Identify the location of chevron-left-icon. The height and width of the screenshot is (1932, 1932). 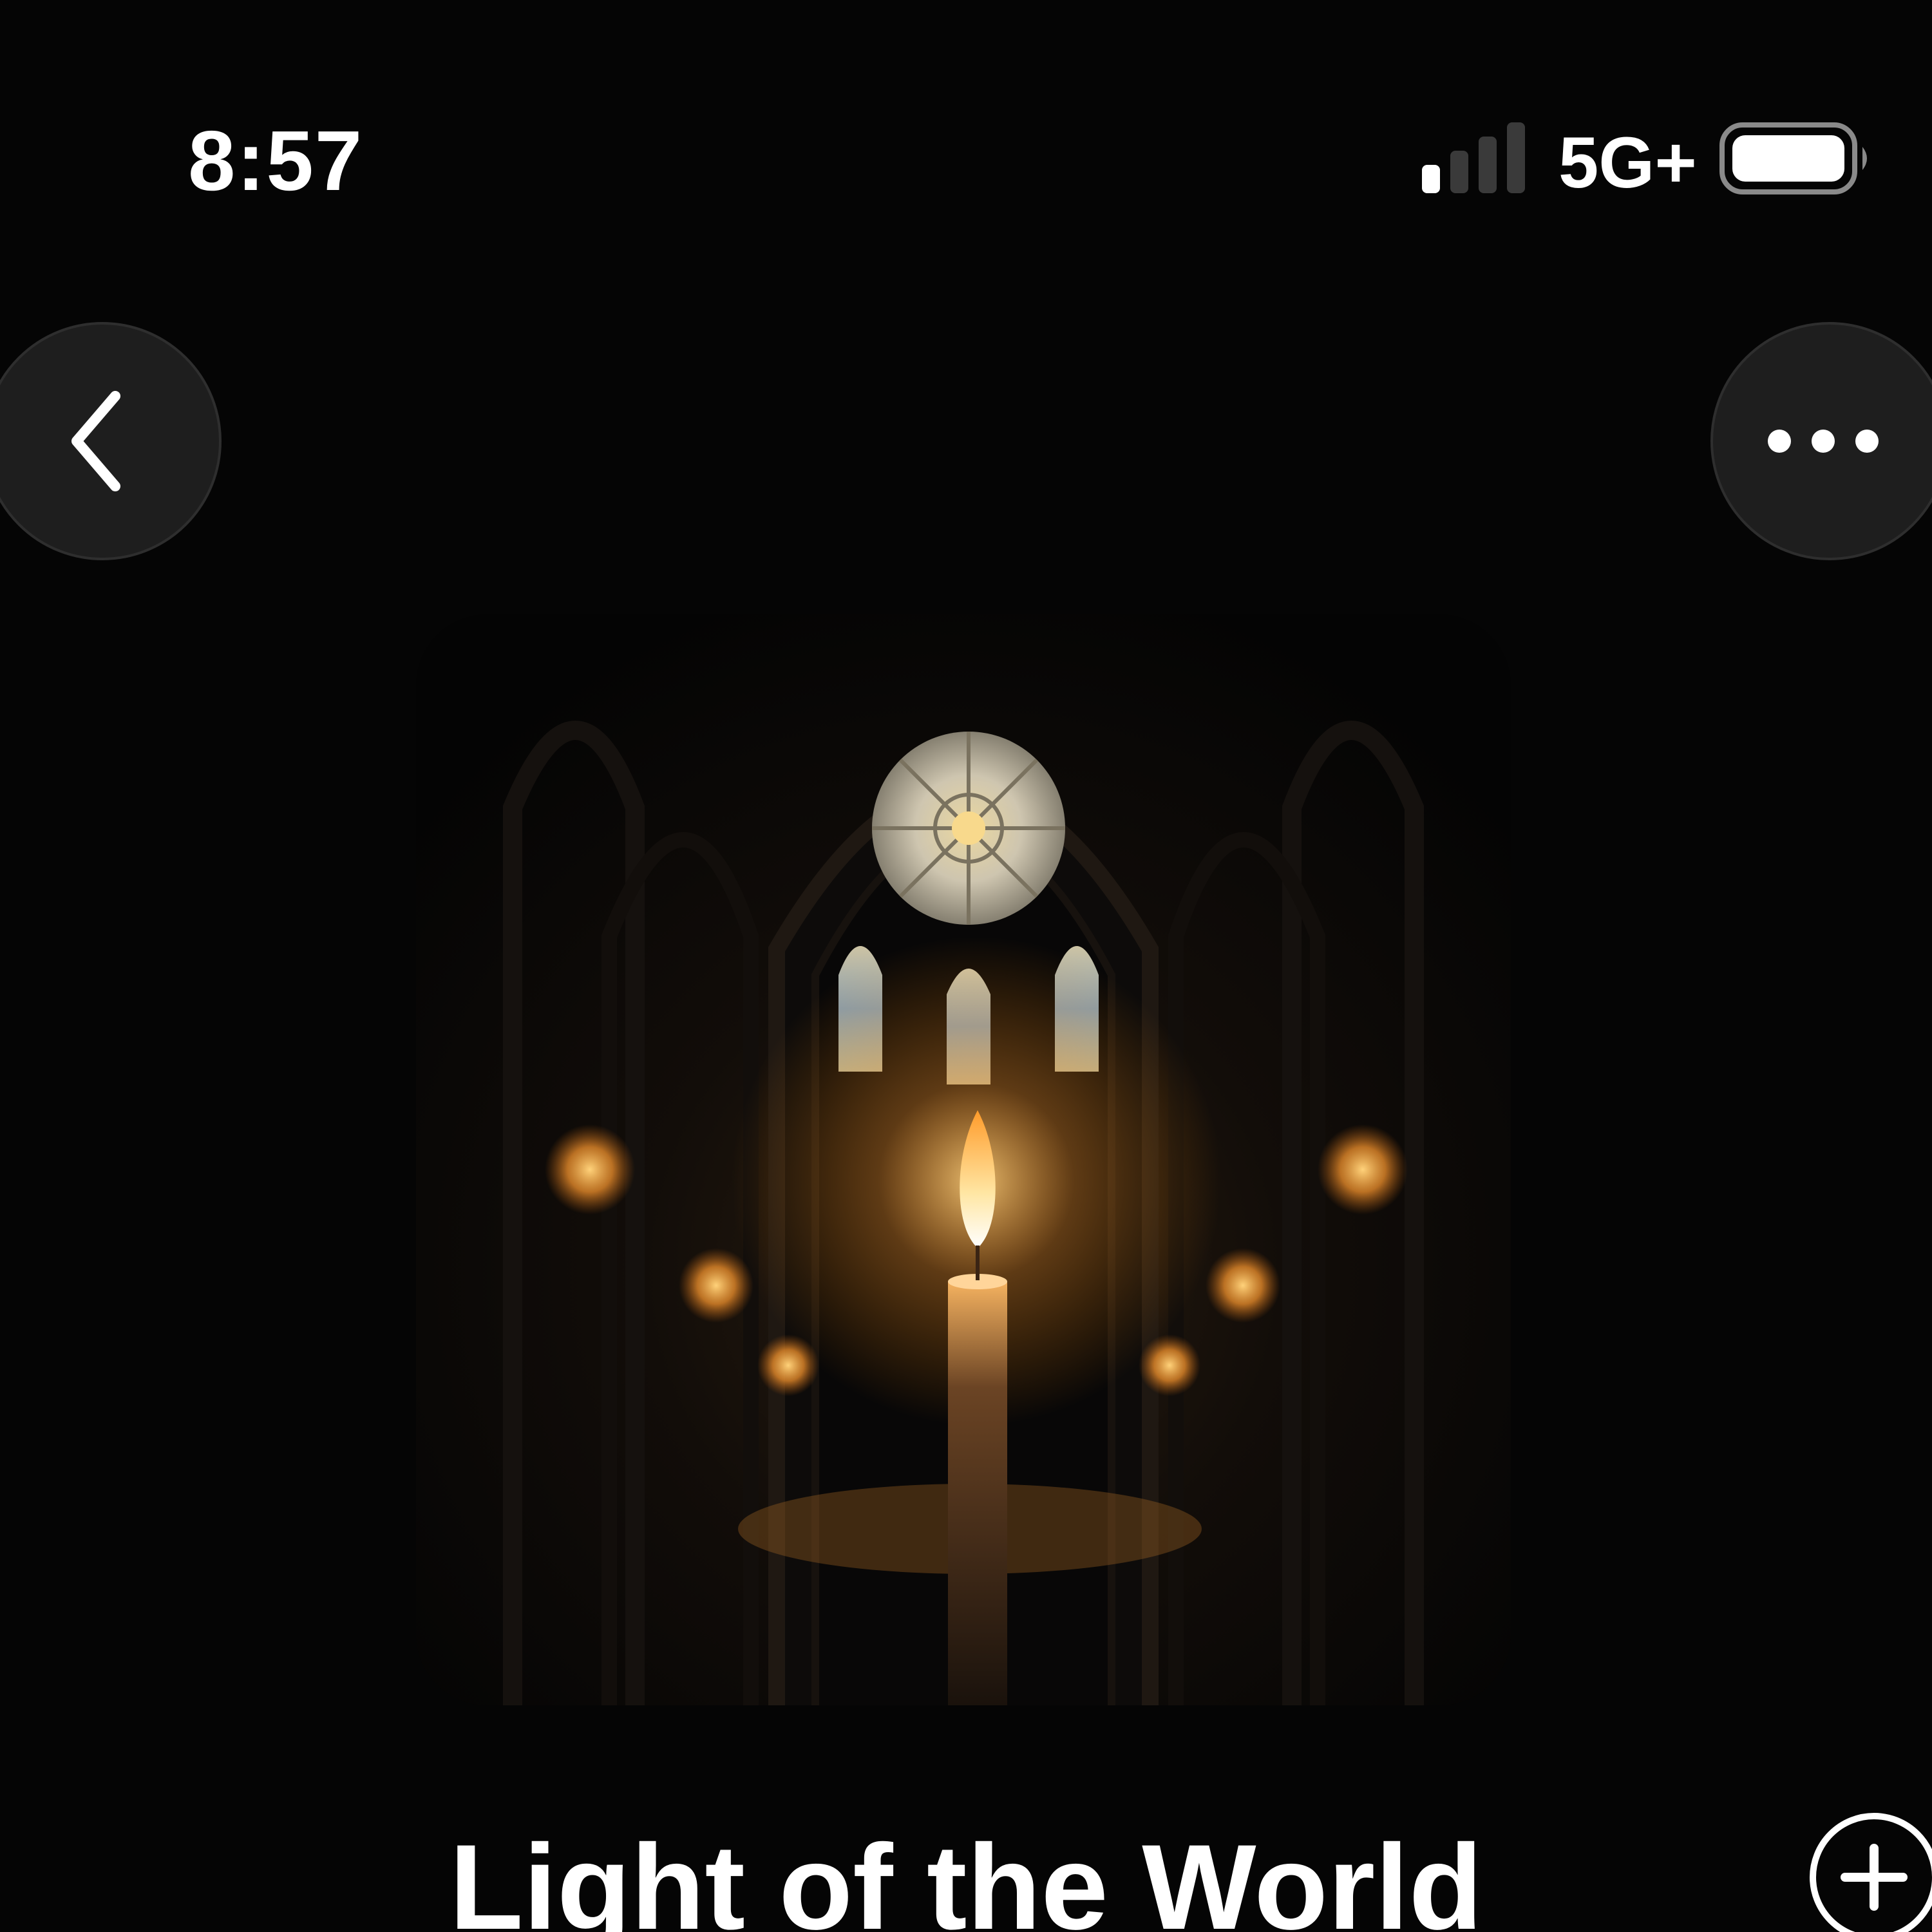
(96, 441).